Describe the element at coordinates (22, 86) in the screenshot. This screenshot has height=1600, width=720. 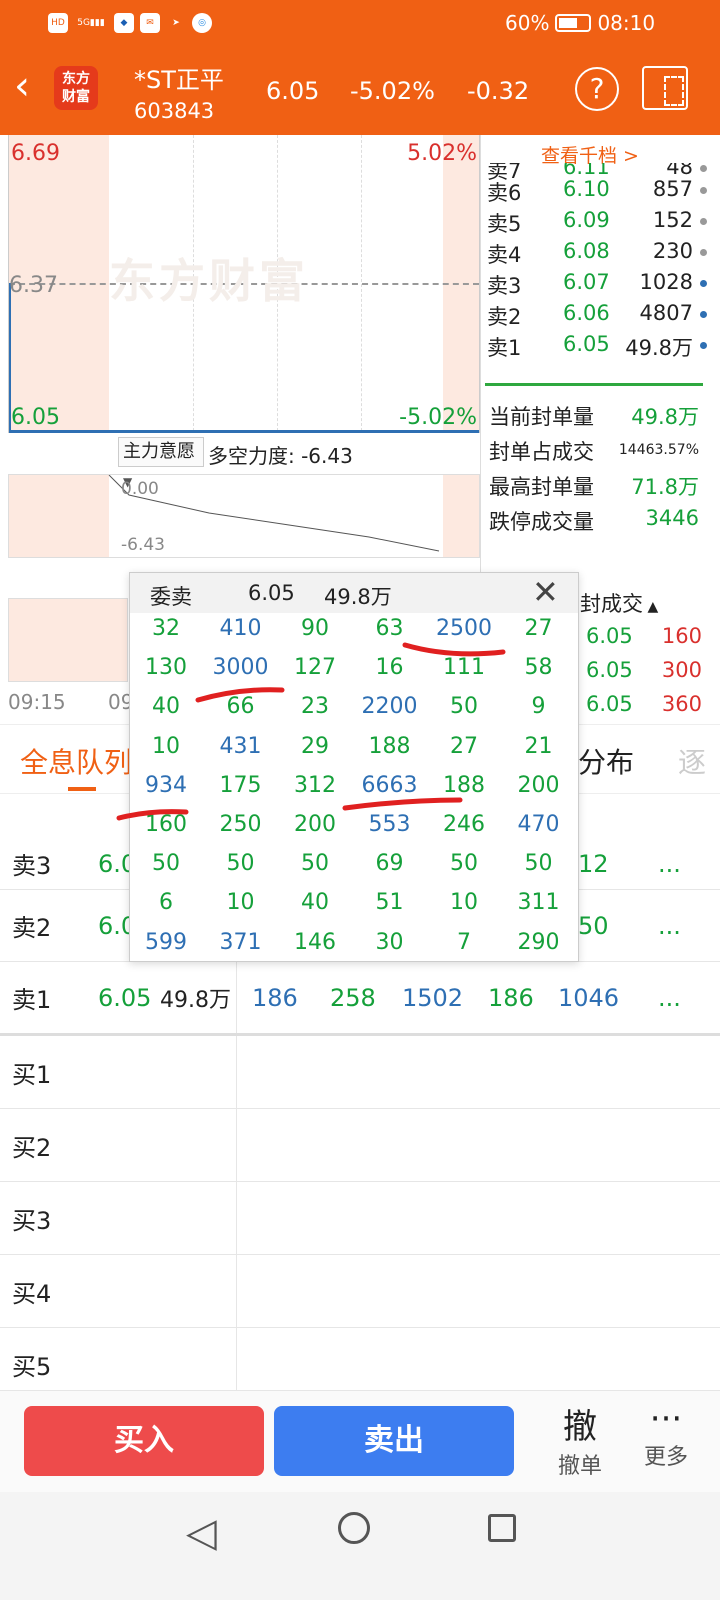
I see `back-icon: ‹` at that location.